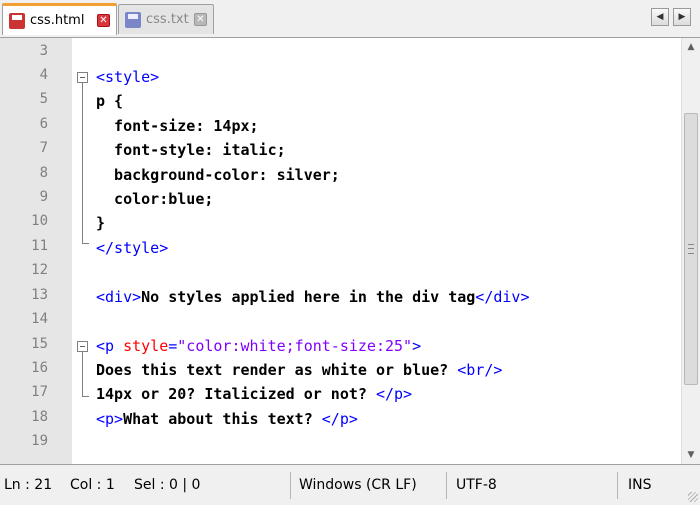 The width and height of the screenshot is (700, 505). Describe the element at coordinates (691, 47) in the screenshot. I see `scroll-up-icon: ▲` at that location.